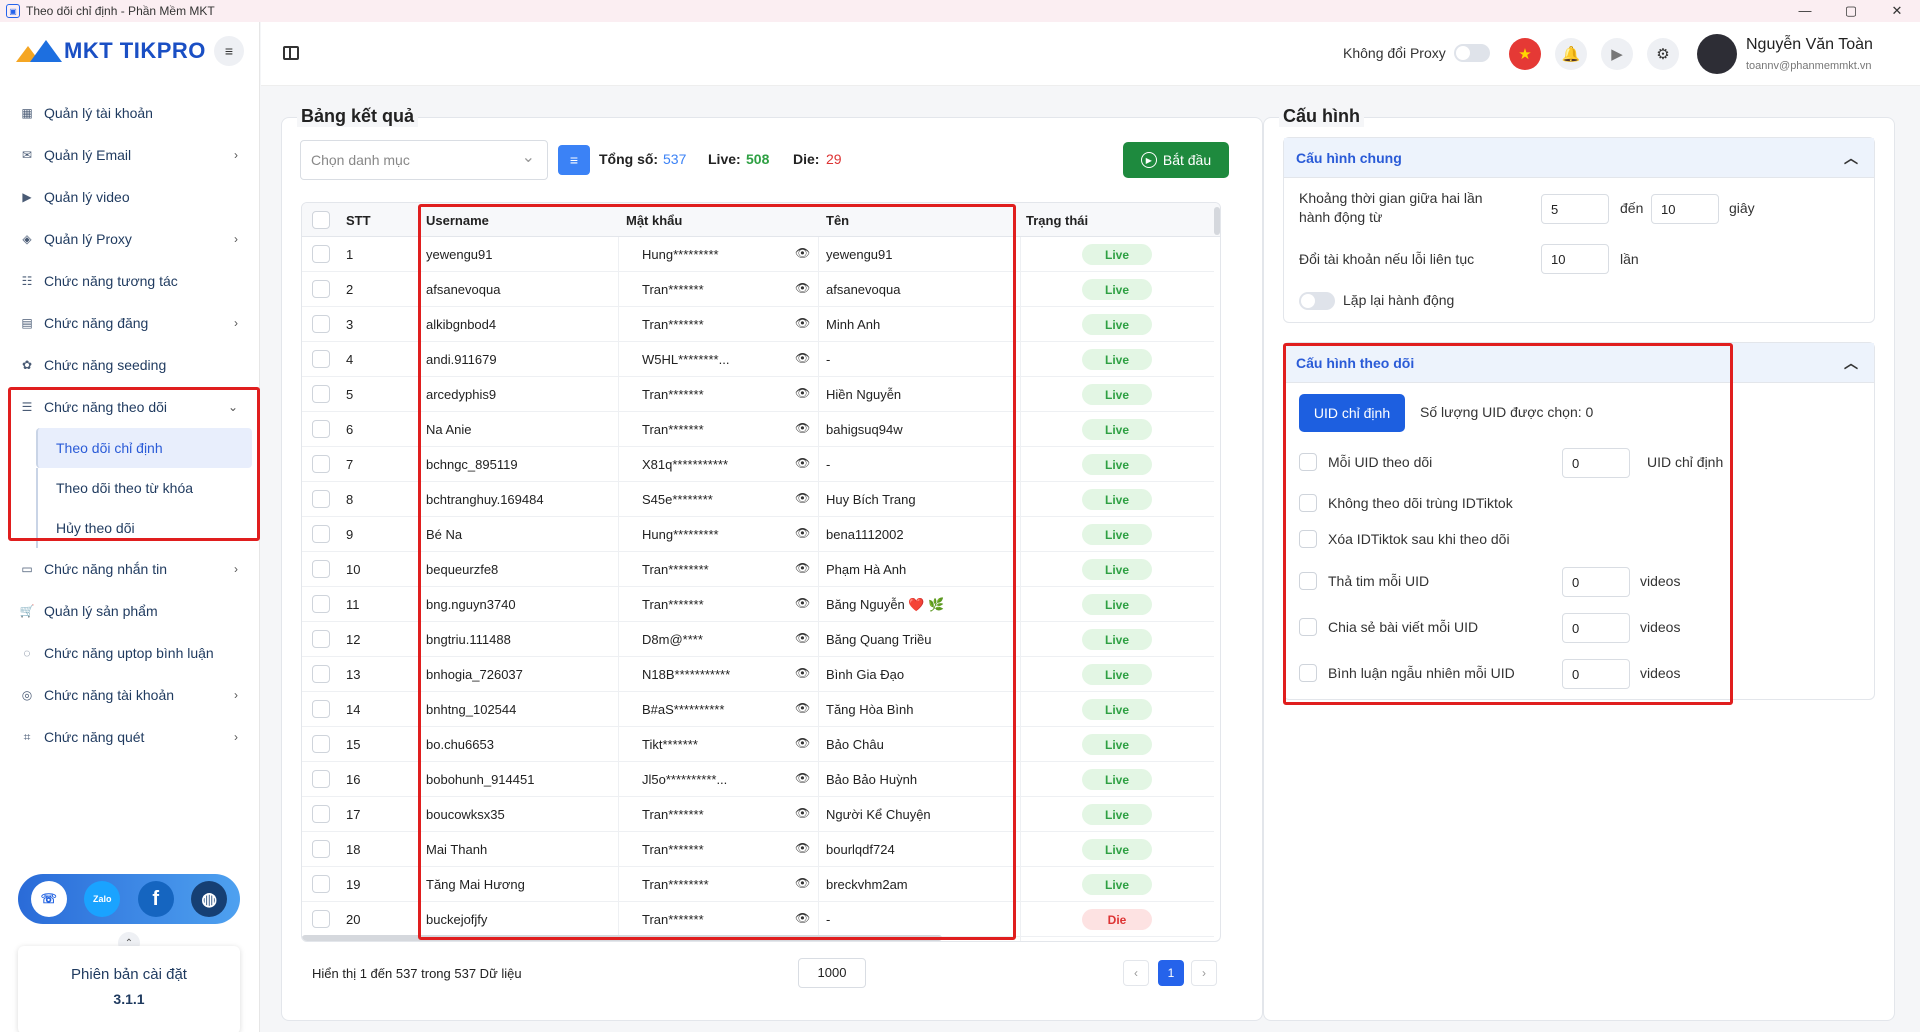 This screenshot has width=1920, height=1032. I want to click on bell-icon: 🔔, so click(1571, 54).